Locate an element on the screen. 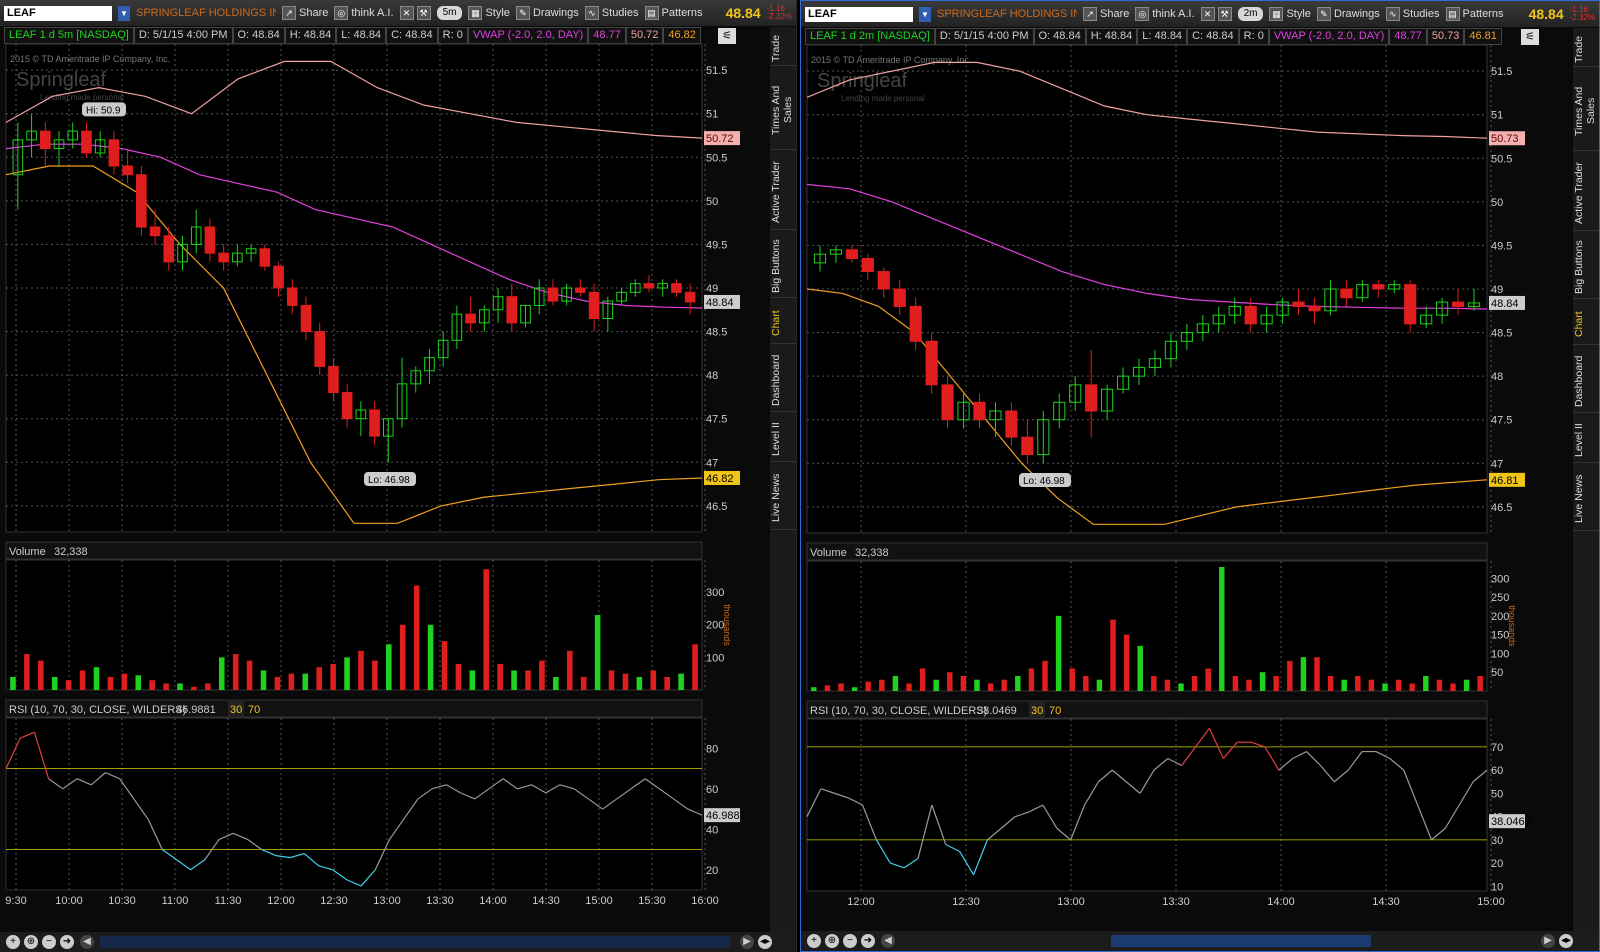 This screenshot has width=1600, height=952. y-tick-label: 50 is located at coordinates (1497, 203).